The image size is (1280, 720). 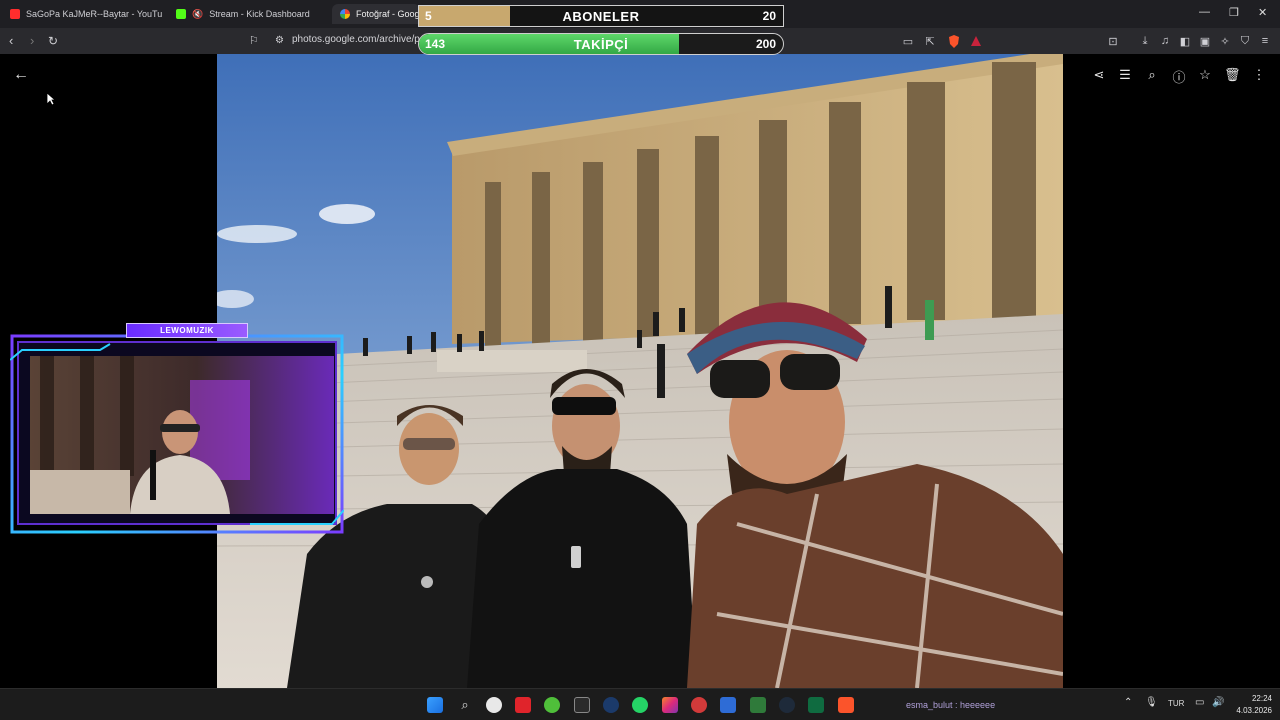 I want to click on follower-goal-target: 200, so click(x=765, y=44).